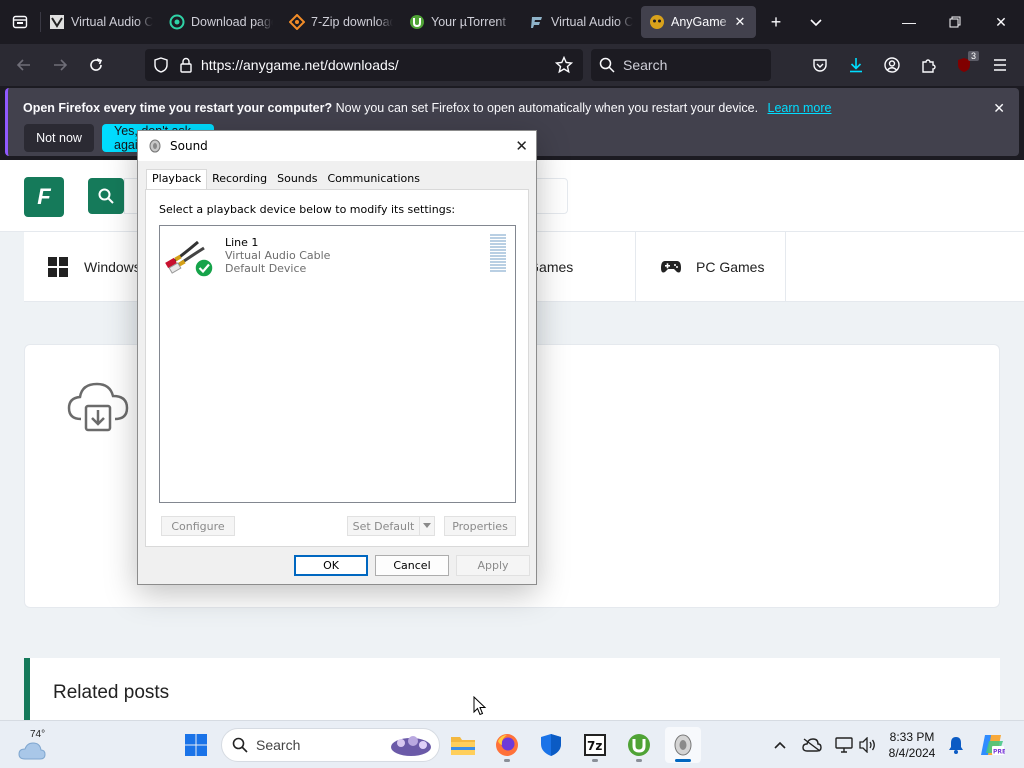 This screenshot has height=768, width=1024. I want to click on list-all-tabs-button, so click(816, 22).